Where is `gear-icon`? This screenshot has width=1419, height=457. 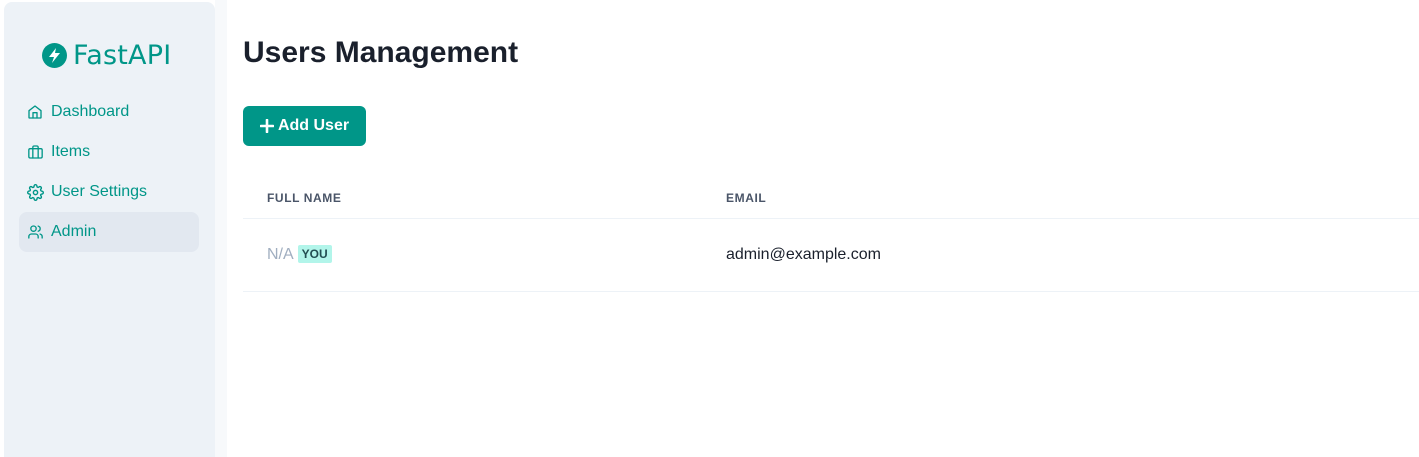
gear-icon is located at coordinates (35, 192).